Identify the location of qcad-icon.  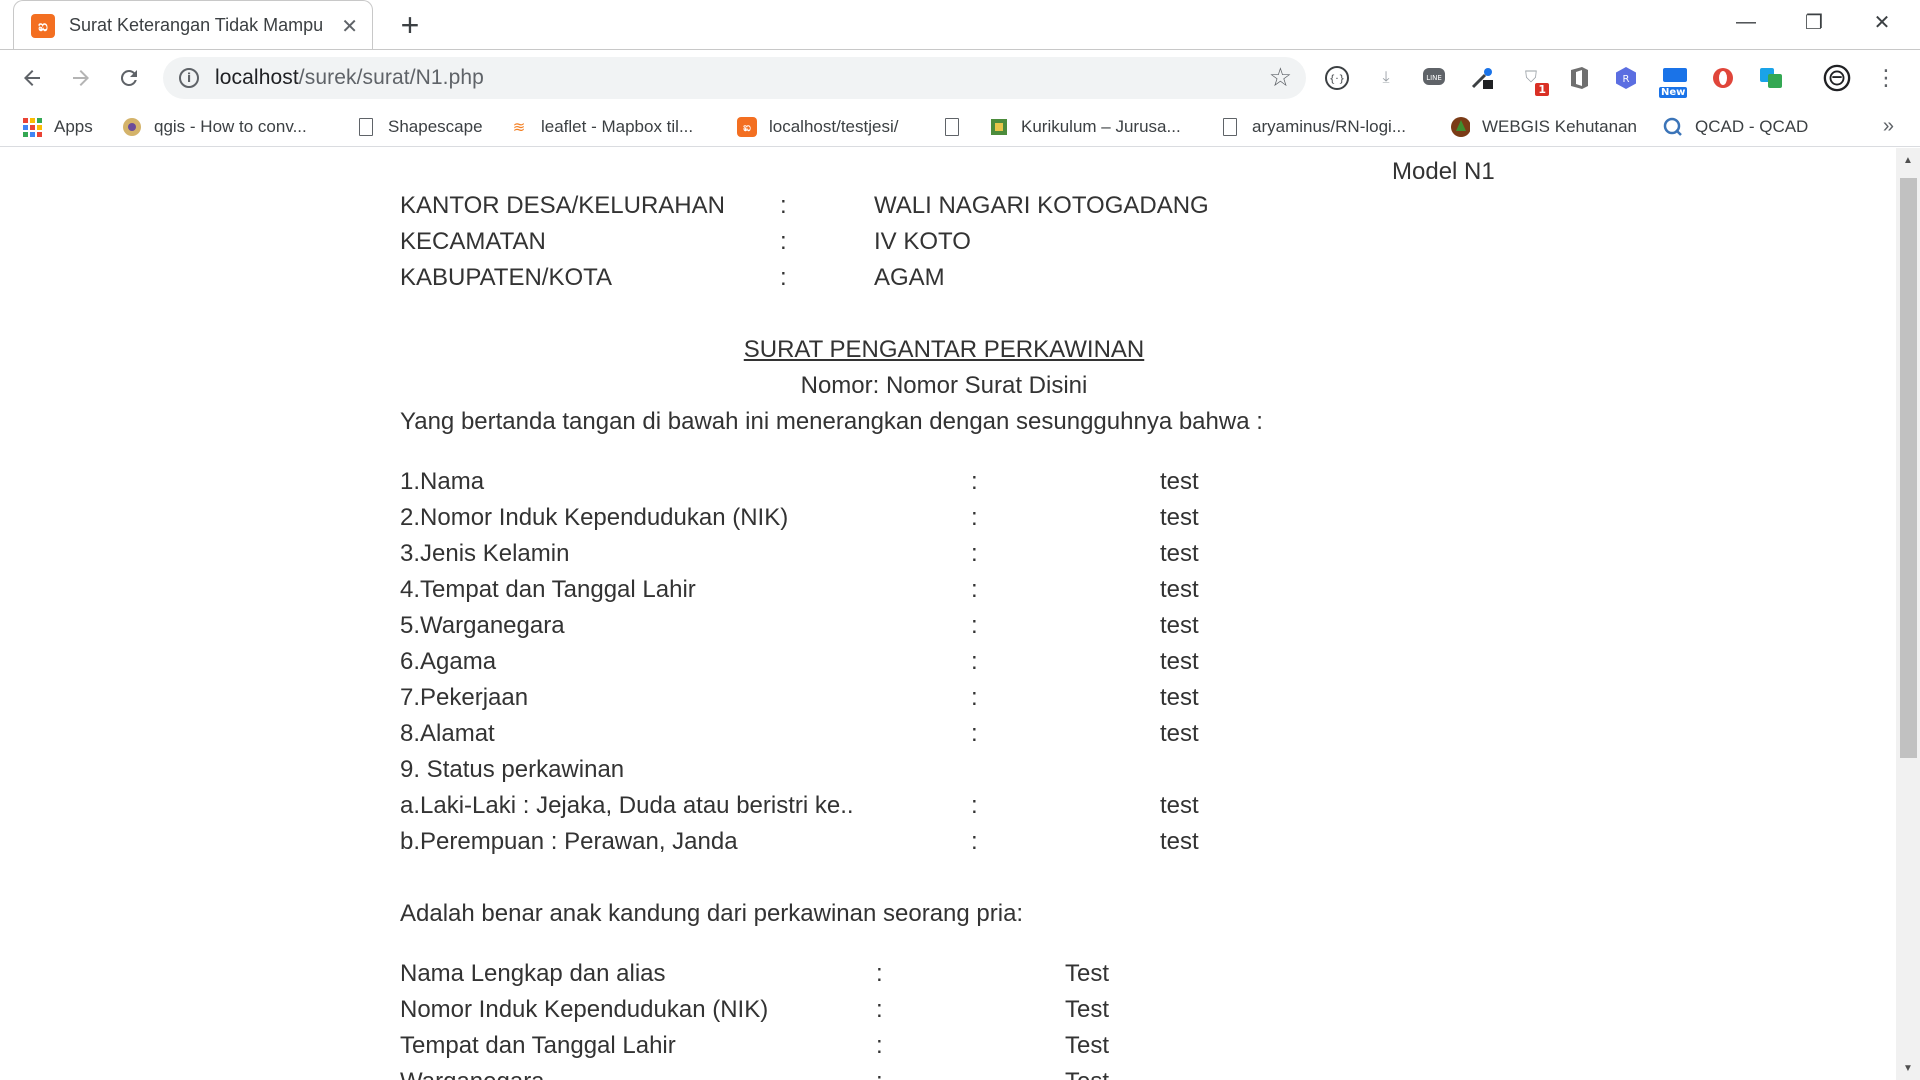
(1673, 127).